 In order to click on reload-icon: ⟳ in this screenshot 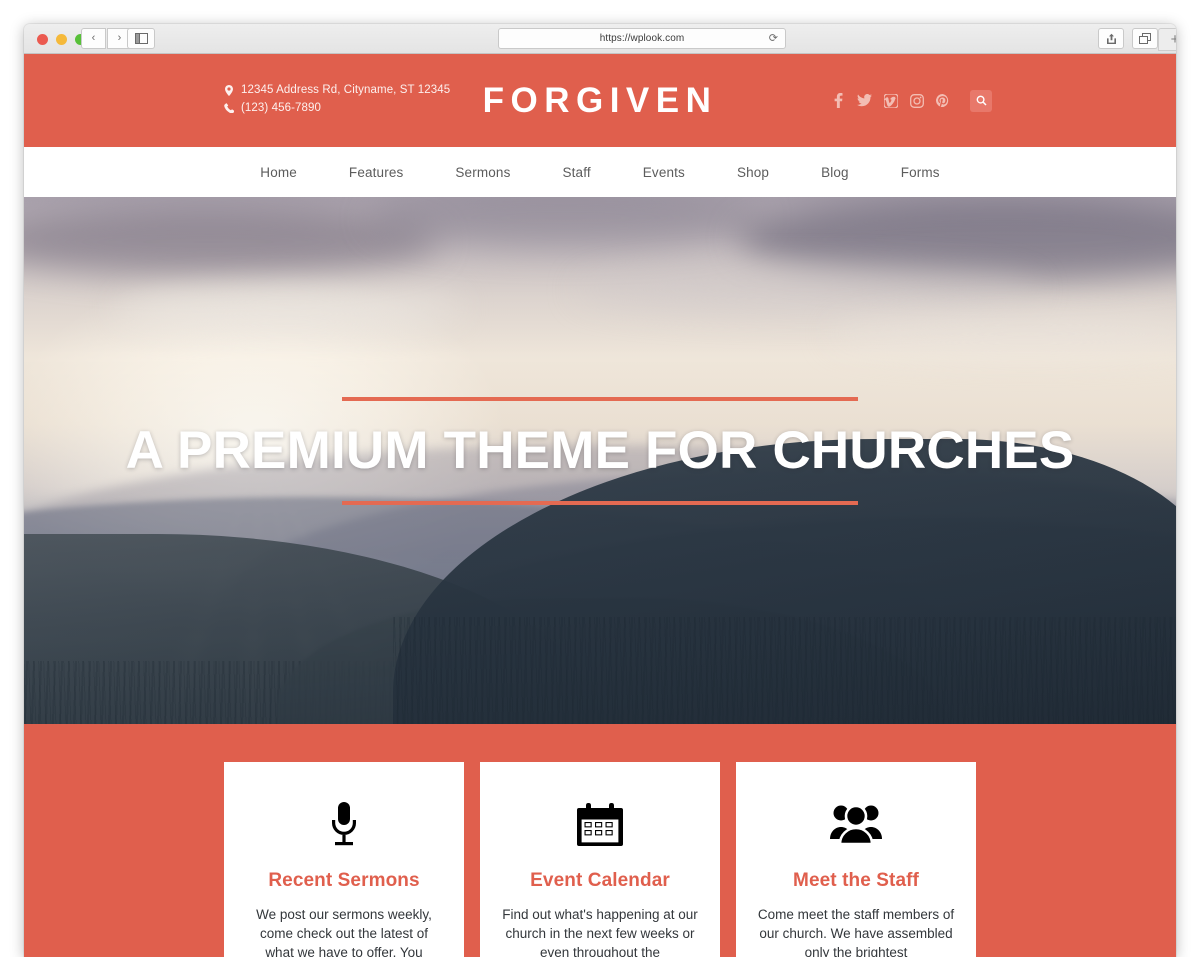, I will do `click(773, 38)`.